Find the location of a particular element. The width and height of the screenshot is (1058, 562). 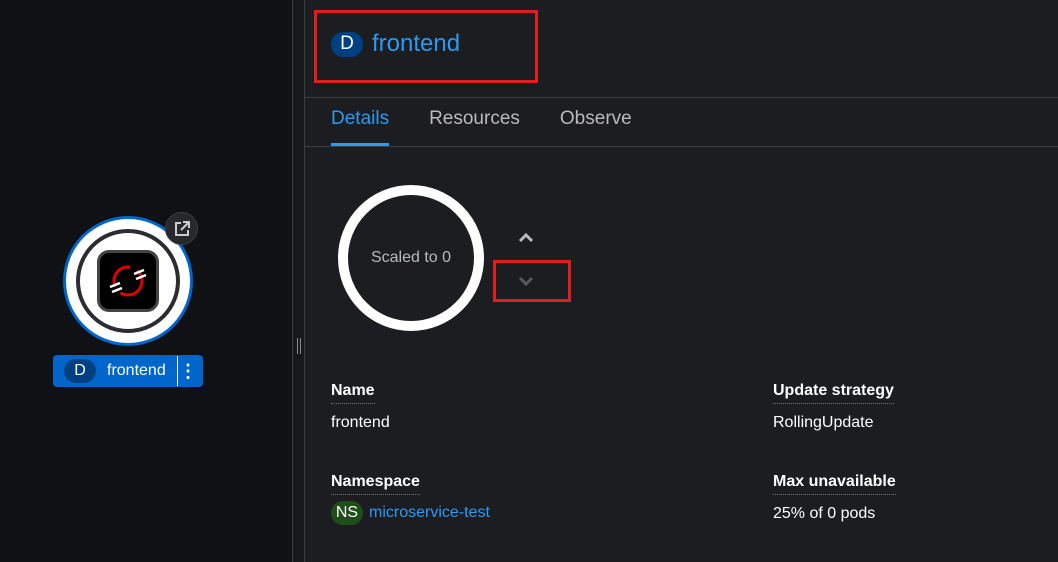

scale-up-button is located at coordinates (526, 238).